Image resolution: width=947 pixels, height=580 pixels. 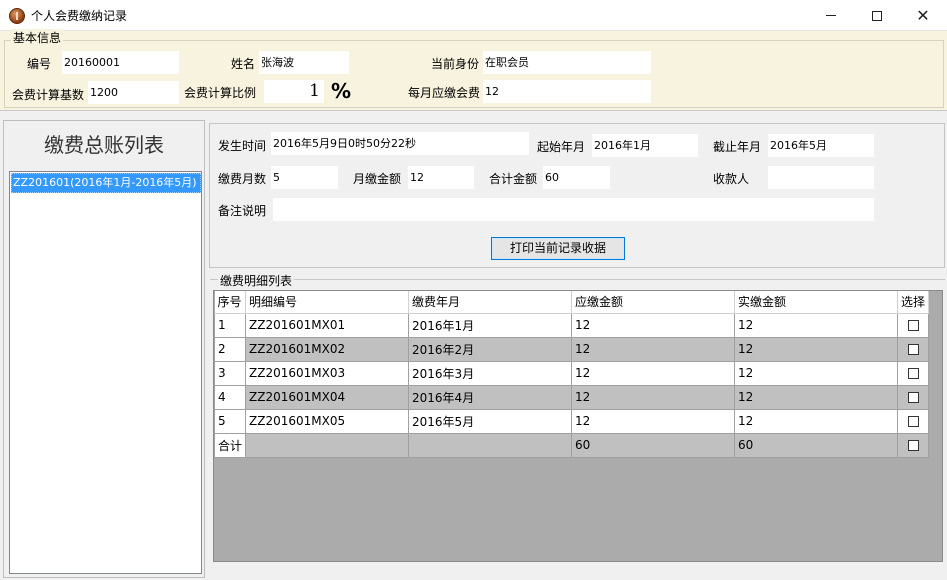 What do you see at coordinates (441, 177) in the screenshot?
I see `monthly-amount-field: 12` at bounding box center [441, 177].